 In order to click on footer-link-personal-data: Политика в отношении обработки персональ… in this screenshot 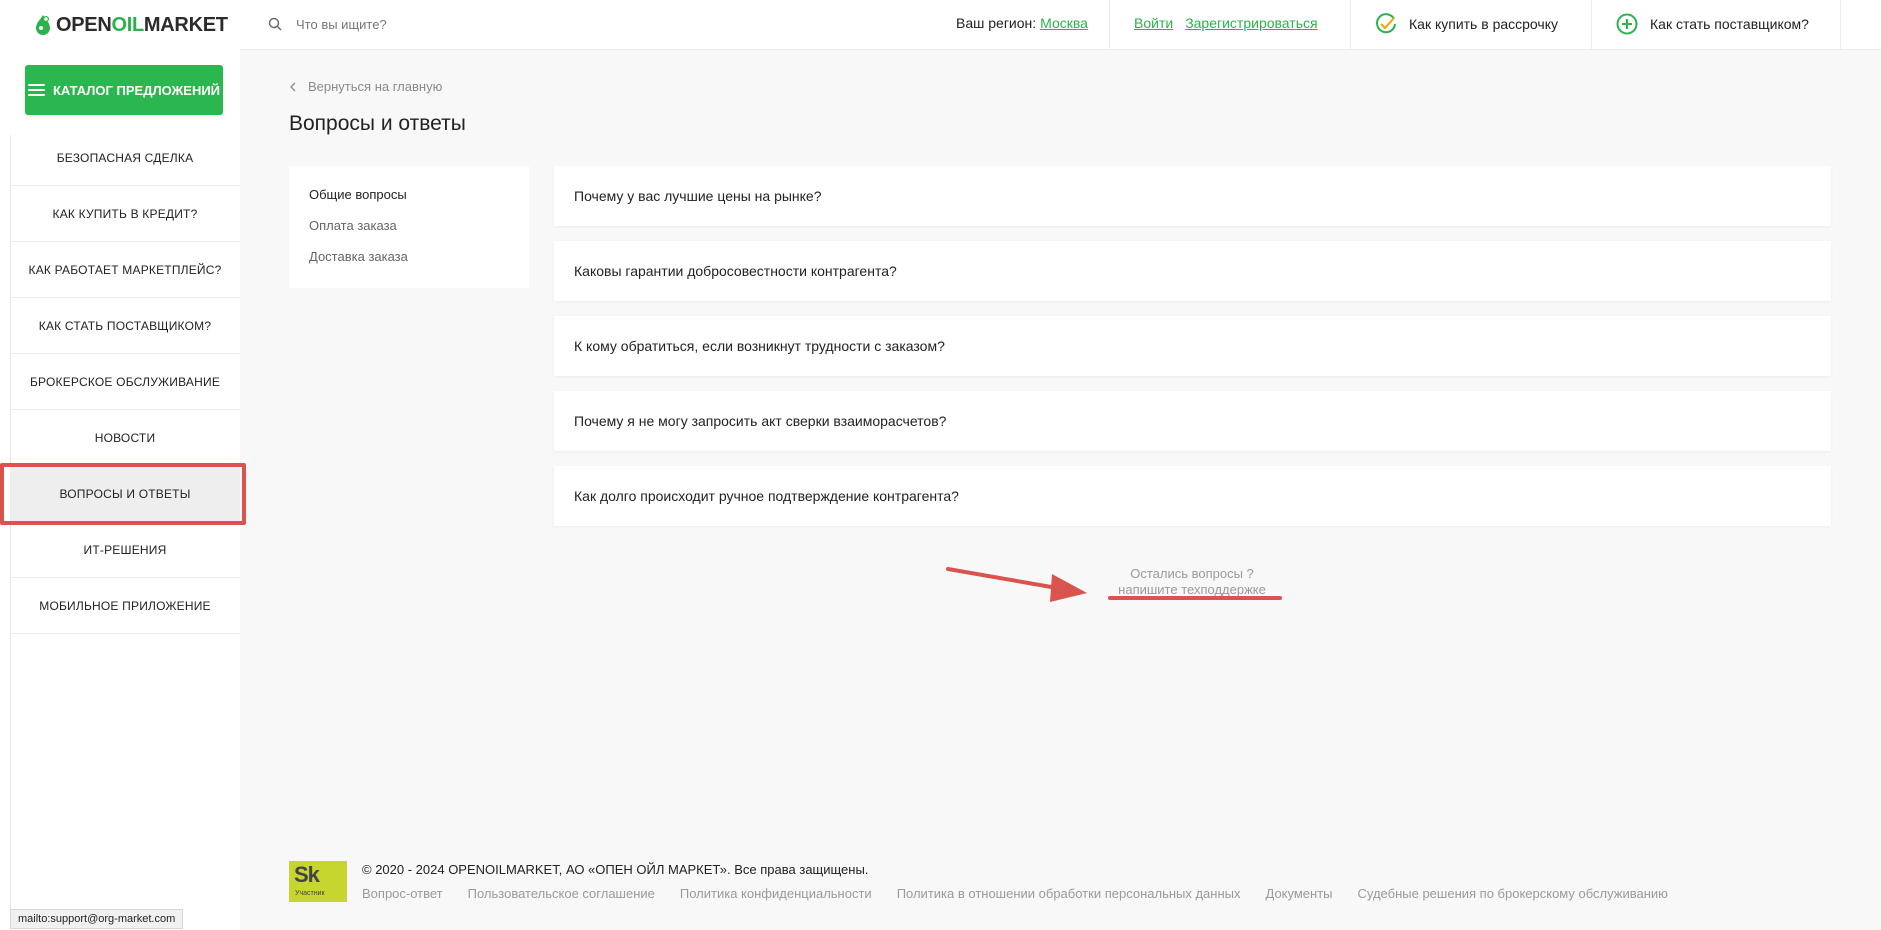, I will do `click(1069, 893)`.